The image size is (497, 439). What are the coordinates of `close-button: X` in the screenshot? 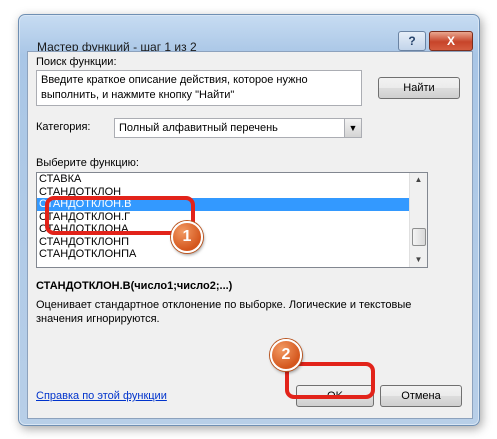 It's located at (451, 41).